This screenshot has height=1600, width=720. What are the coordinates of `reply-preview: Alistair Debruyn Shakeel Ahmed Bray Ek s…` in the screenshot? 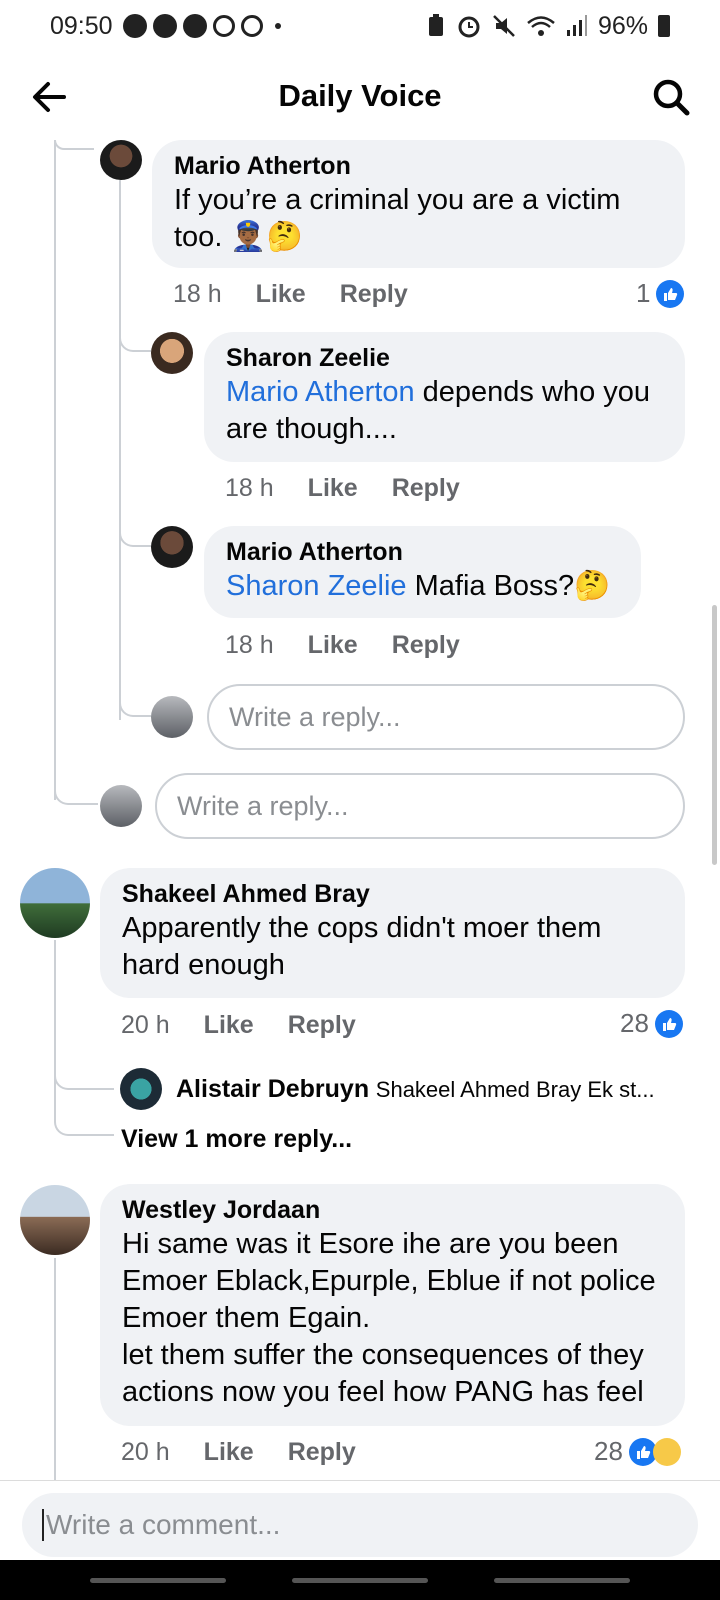 It's located at (431, 1089).